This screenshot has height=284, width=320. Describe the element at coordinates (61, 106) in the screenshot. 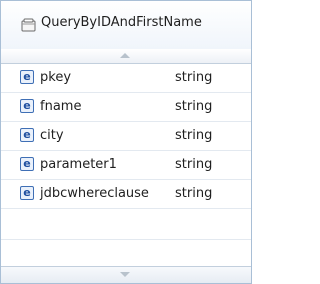

I see `field-name: fname` at that location.